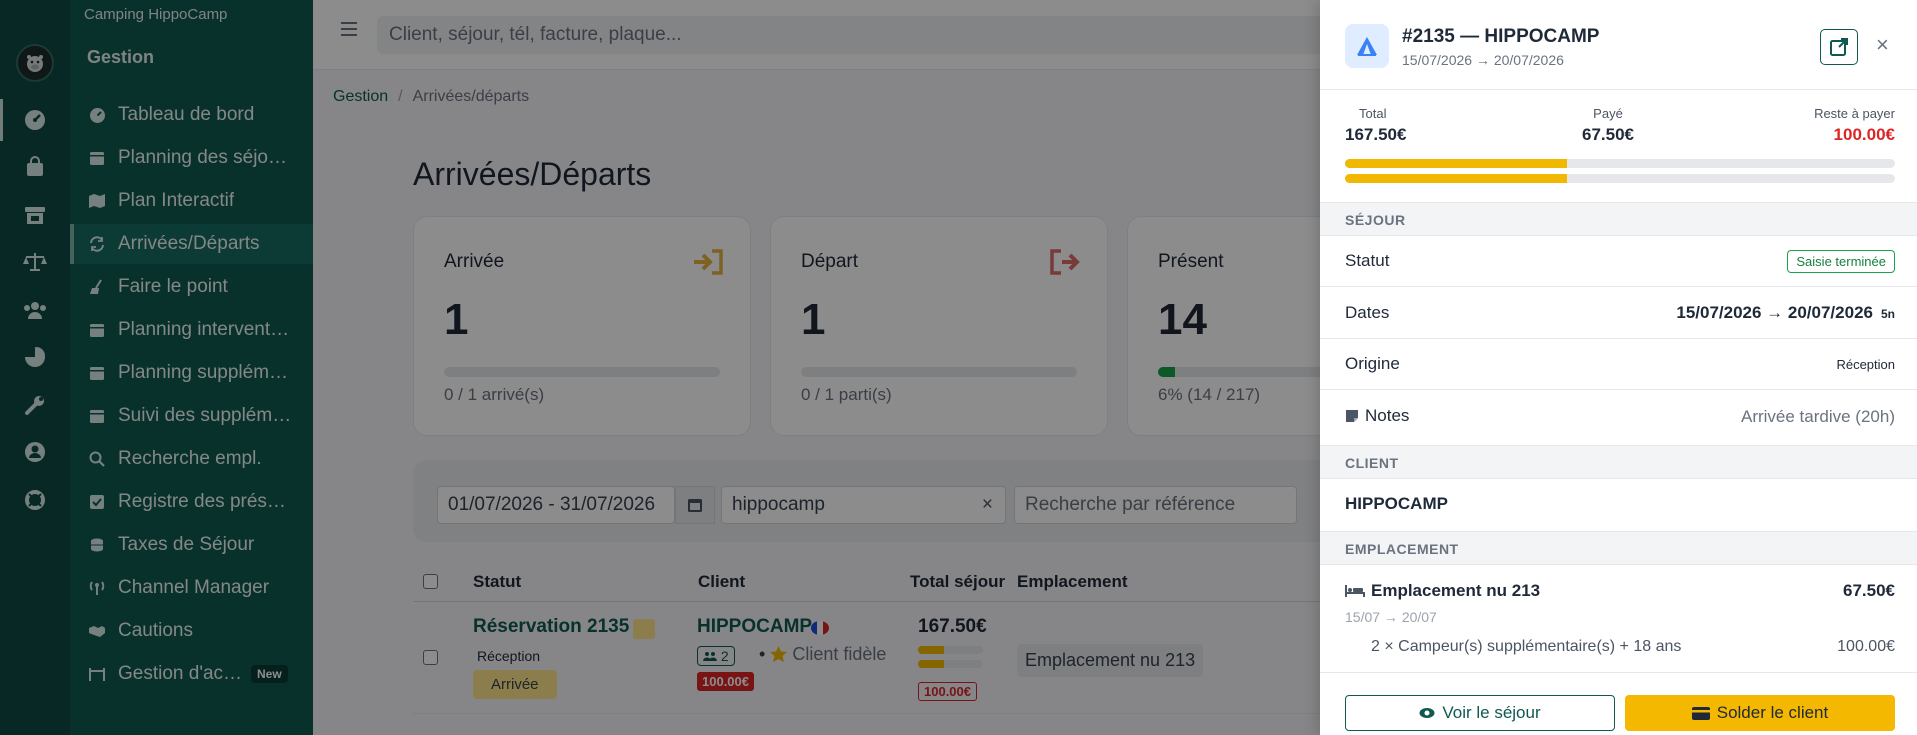 Image resolution: width=1917 pixels, height=735 pixels. What do you see at coordinates (1396, 504) in the screenshot?
I see `client-name: HIPPOCAMP` at bounding box center [1396, 504].